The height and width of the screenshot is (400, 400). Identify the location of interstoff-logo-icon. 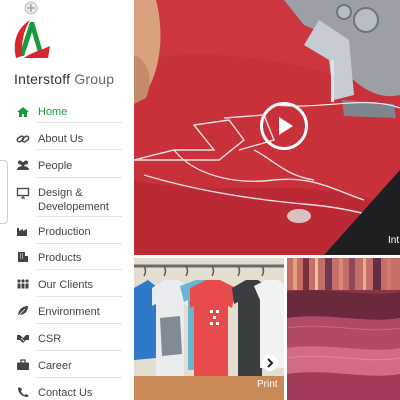
(32, 29).